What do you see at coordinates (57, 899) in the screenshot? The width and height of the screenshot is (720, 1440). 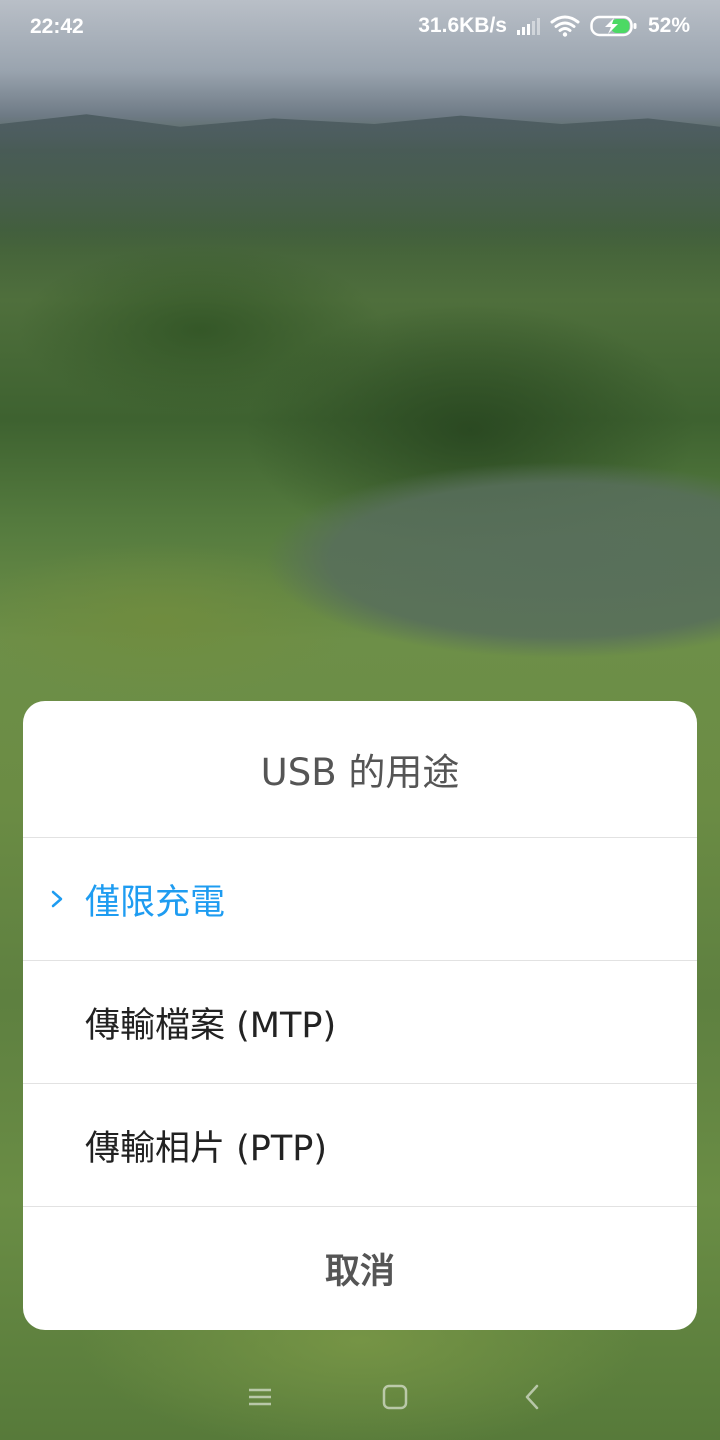 I see `chevron-right-icon` at bounding box center [57, 899].